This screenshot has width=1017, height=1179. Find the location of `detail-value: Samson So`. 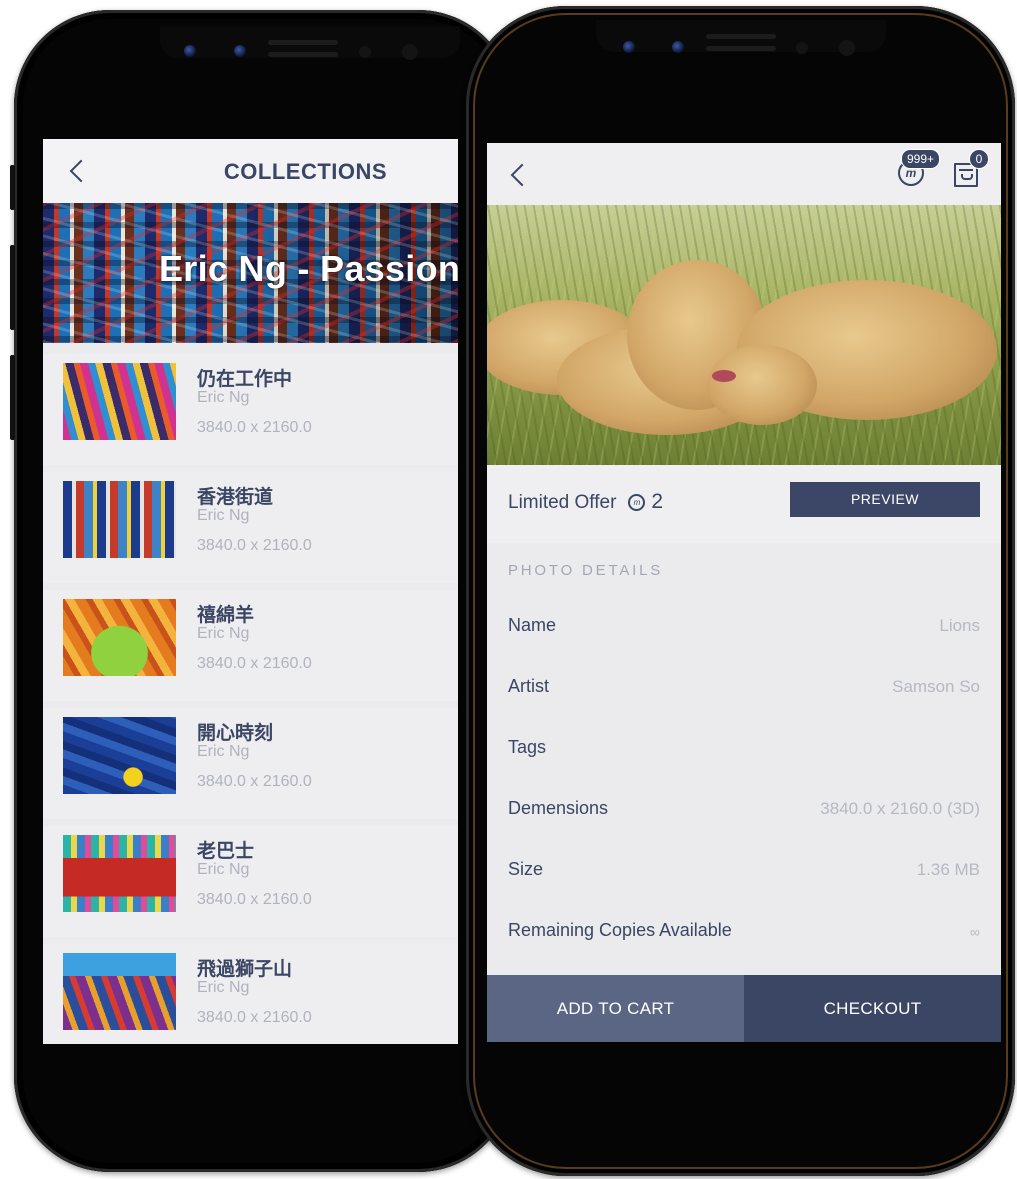

detail-value: Samson So is located at coordinates (936, 686).